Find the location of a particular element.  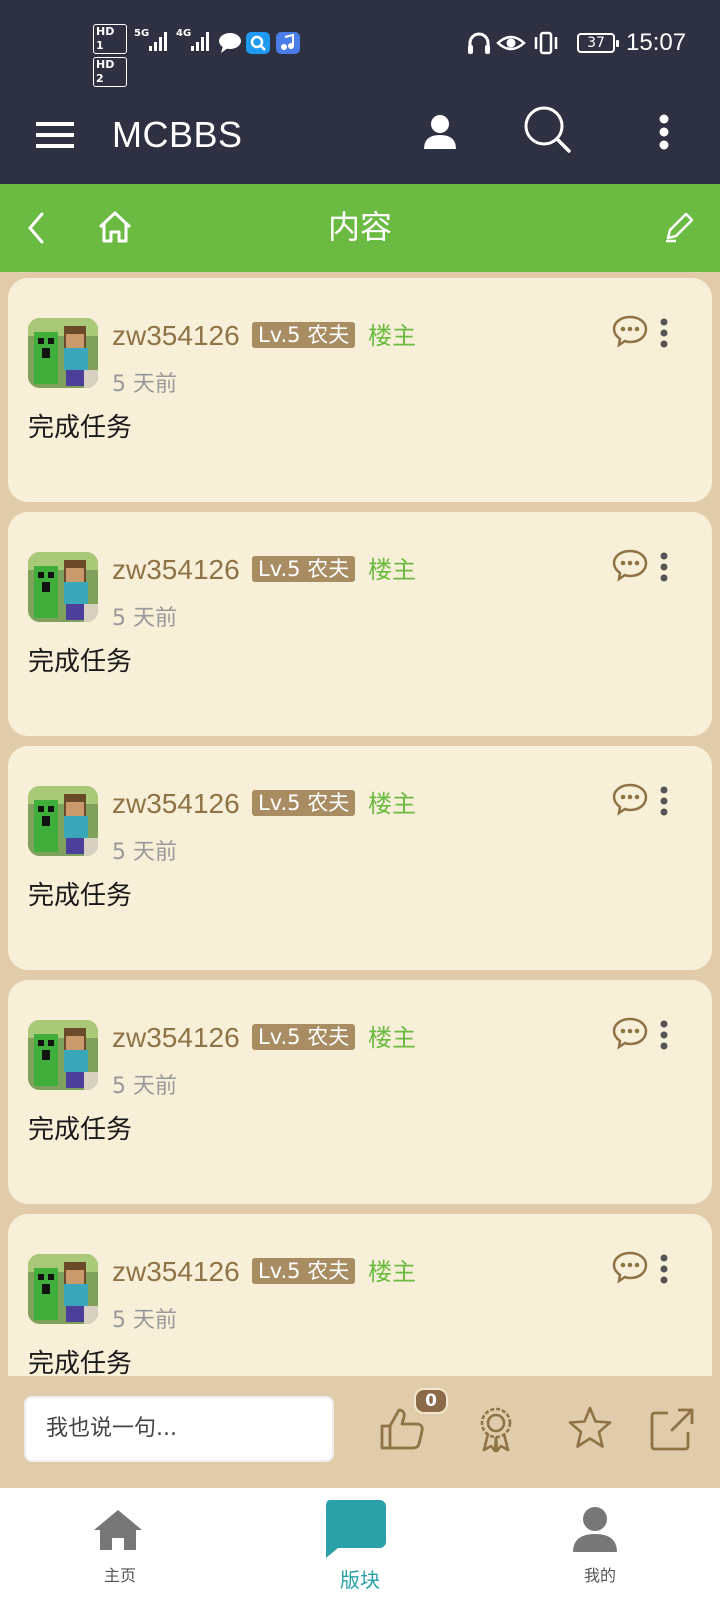

share-icon is located at coordinates (672, 1428).